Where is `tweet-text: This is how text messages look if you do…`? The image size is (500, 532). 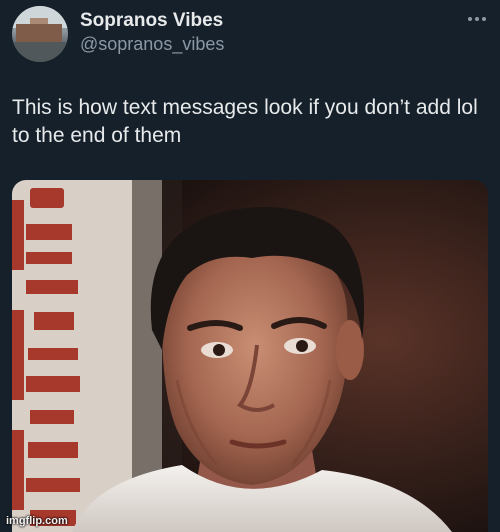
tweet-text: This is how text messages look if you do… is located at coordinates (245, 121).